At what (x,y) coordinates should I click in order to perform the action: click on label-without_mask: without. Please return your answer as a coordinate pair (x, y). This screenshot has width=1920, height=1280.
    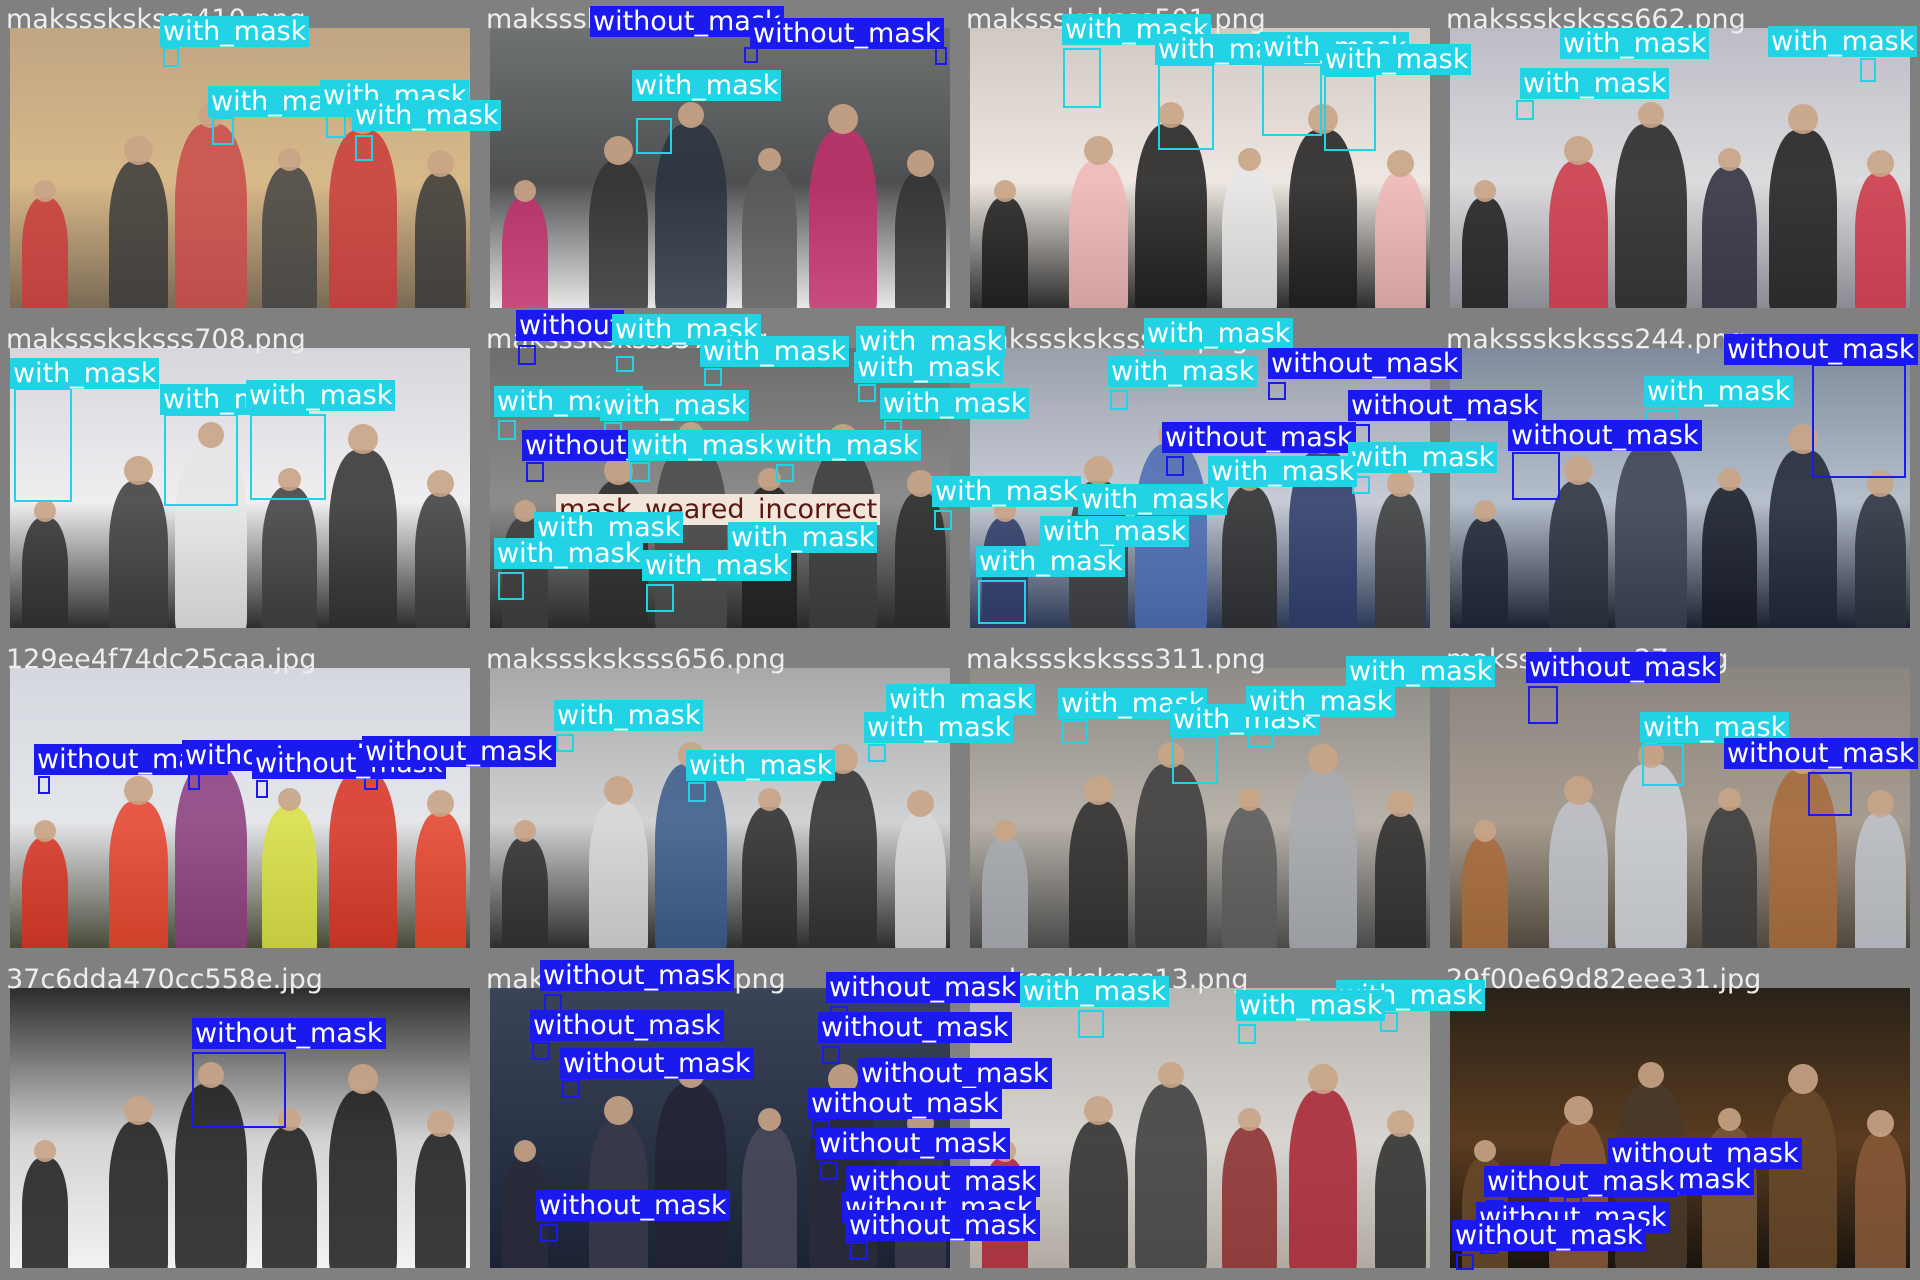
    Looking at the image, I should click on (570, 325).